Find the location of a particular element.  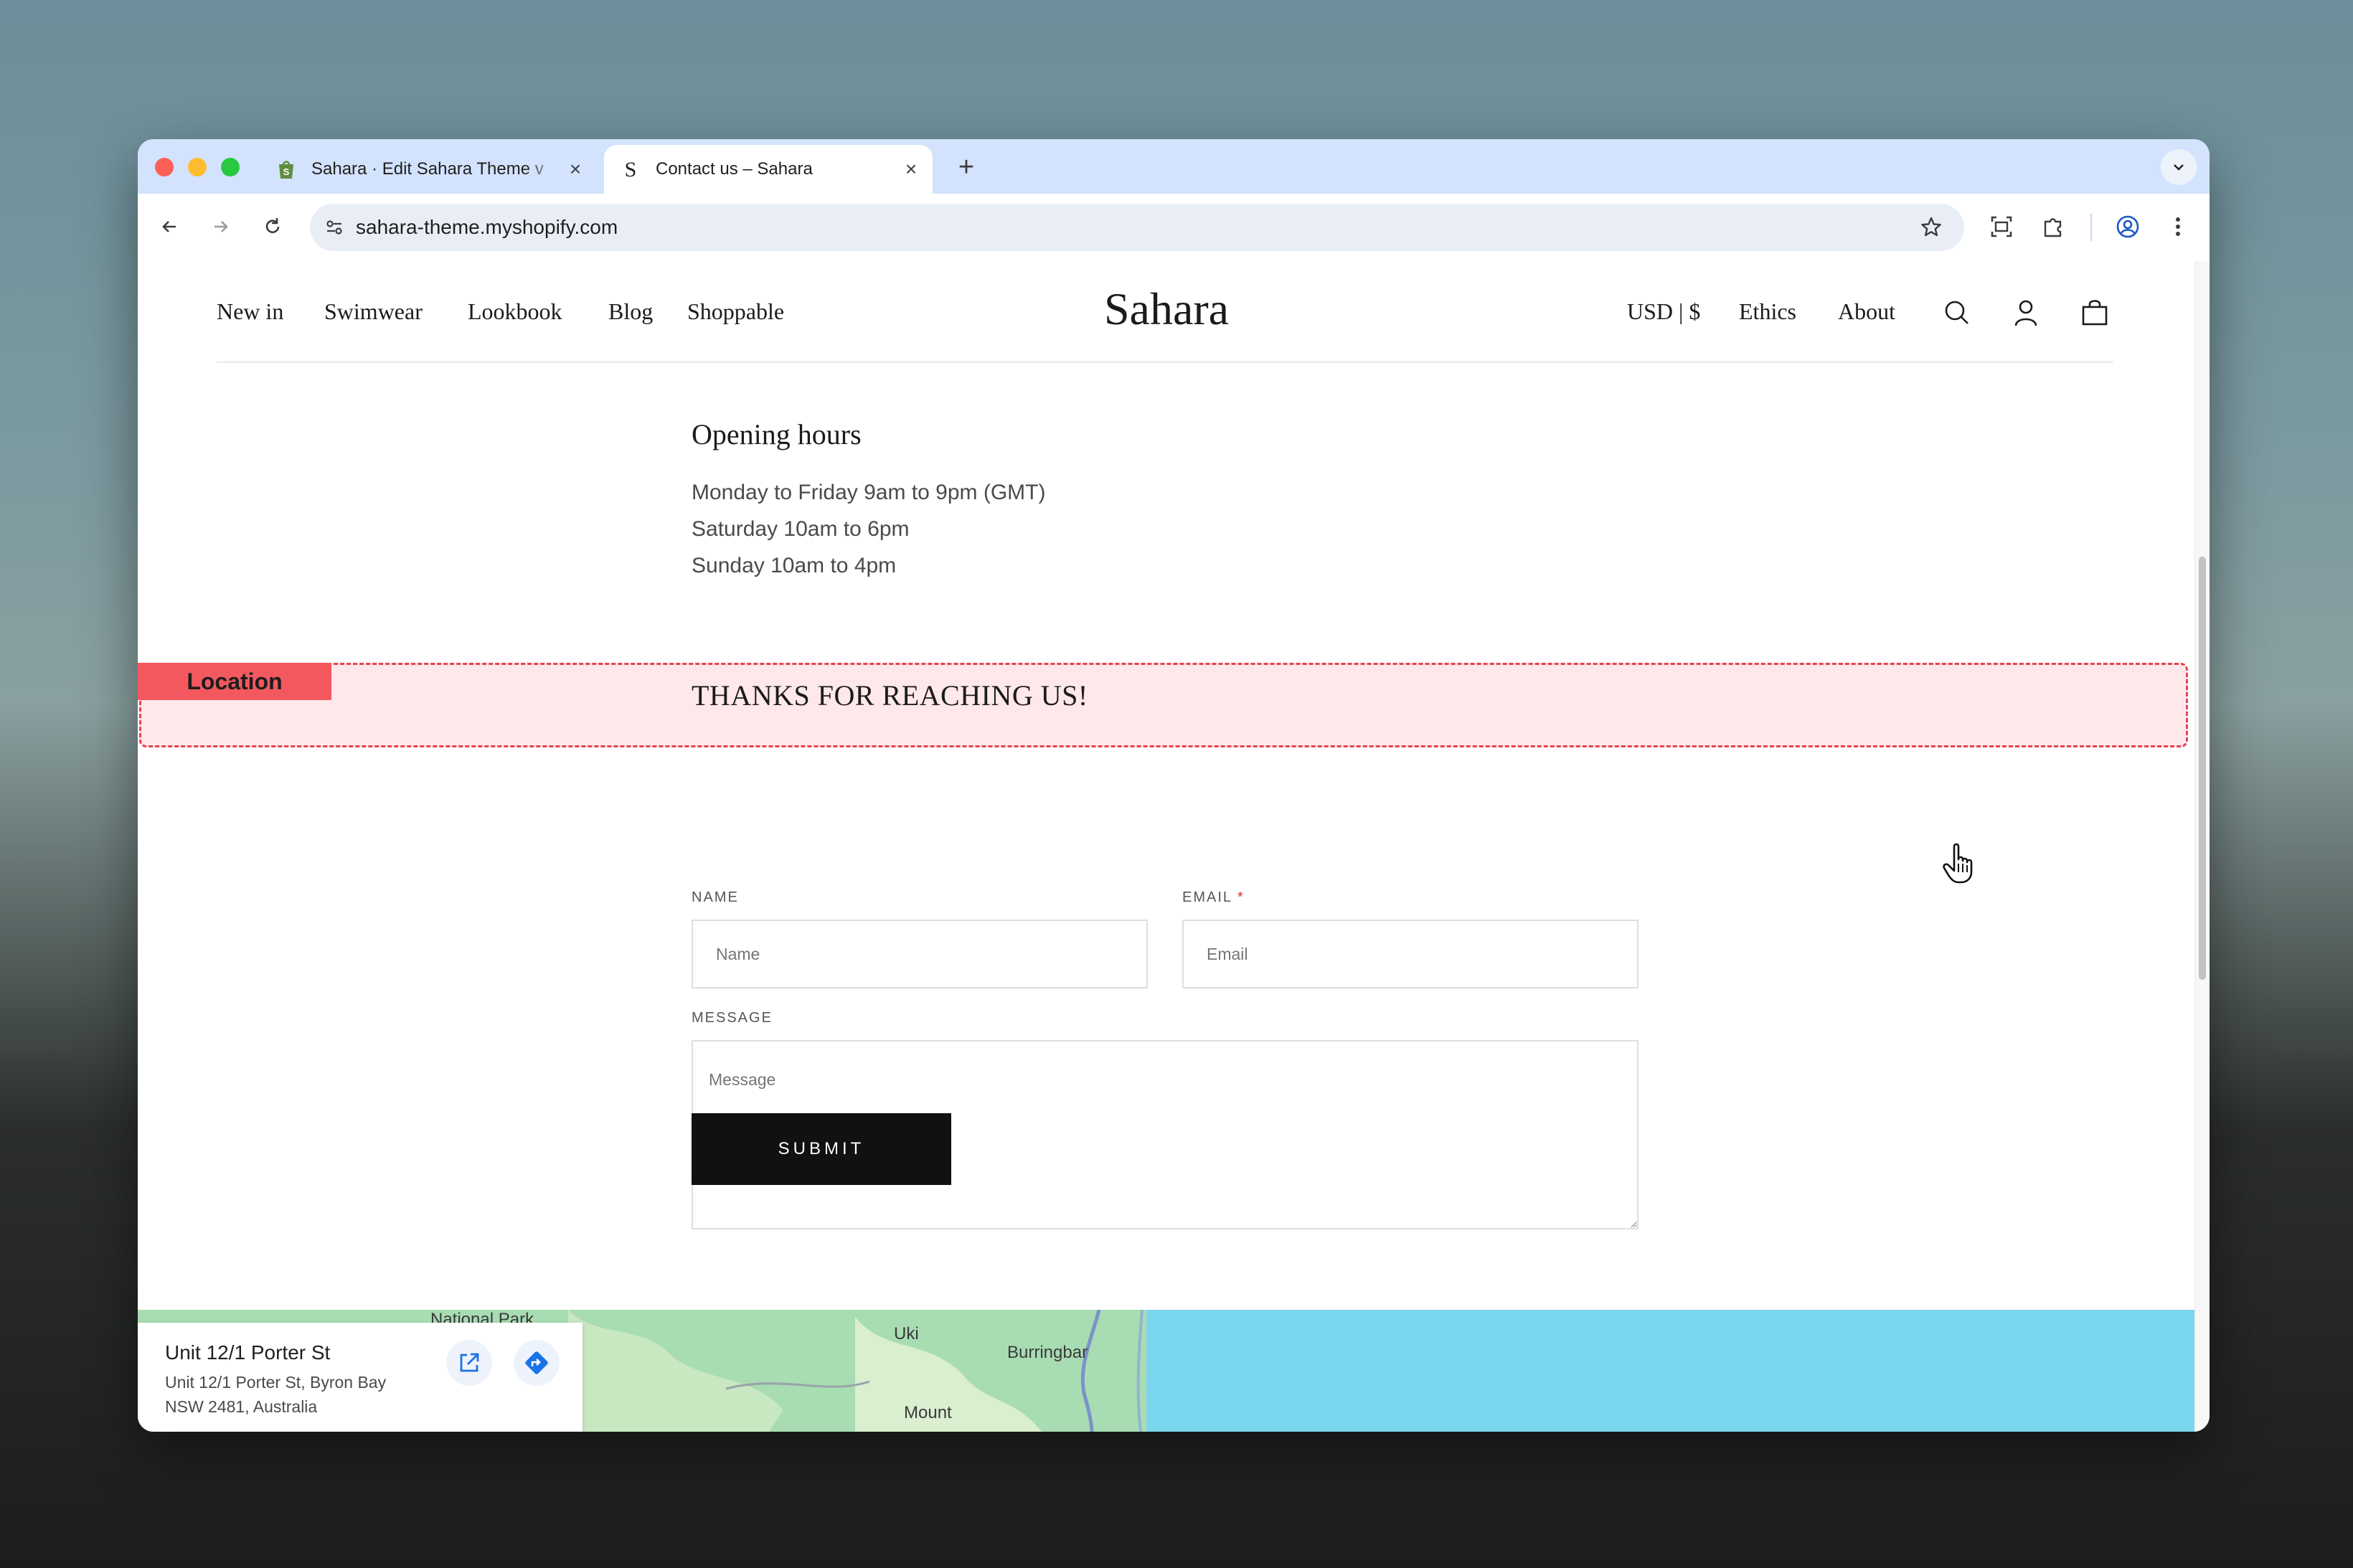

tab-sahara-editor: S Sahara · Edit Sahara Theme v × is located at coordinates (429, 169).